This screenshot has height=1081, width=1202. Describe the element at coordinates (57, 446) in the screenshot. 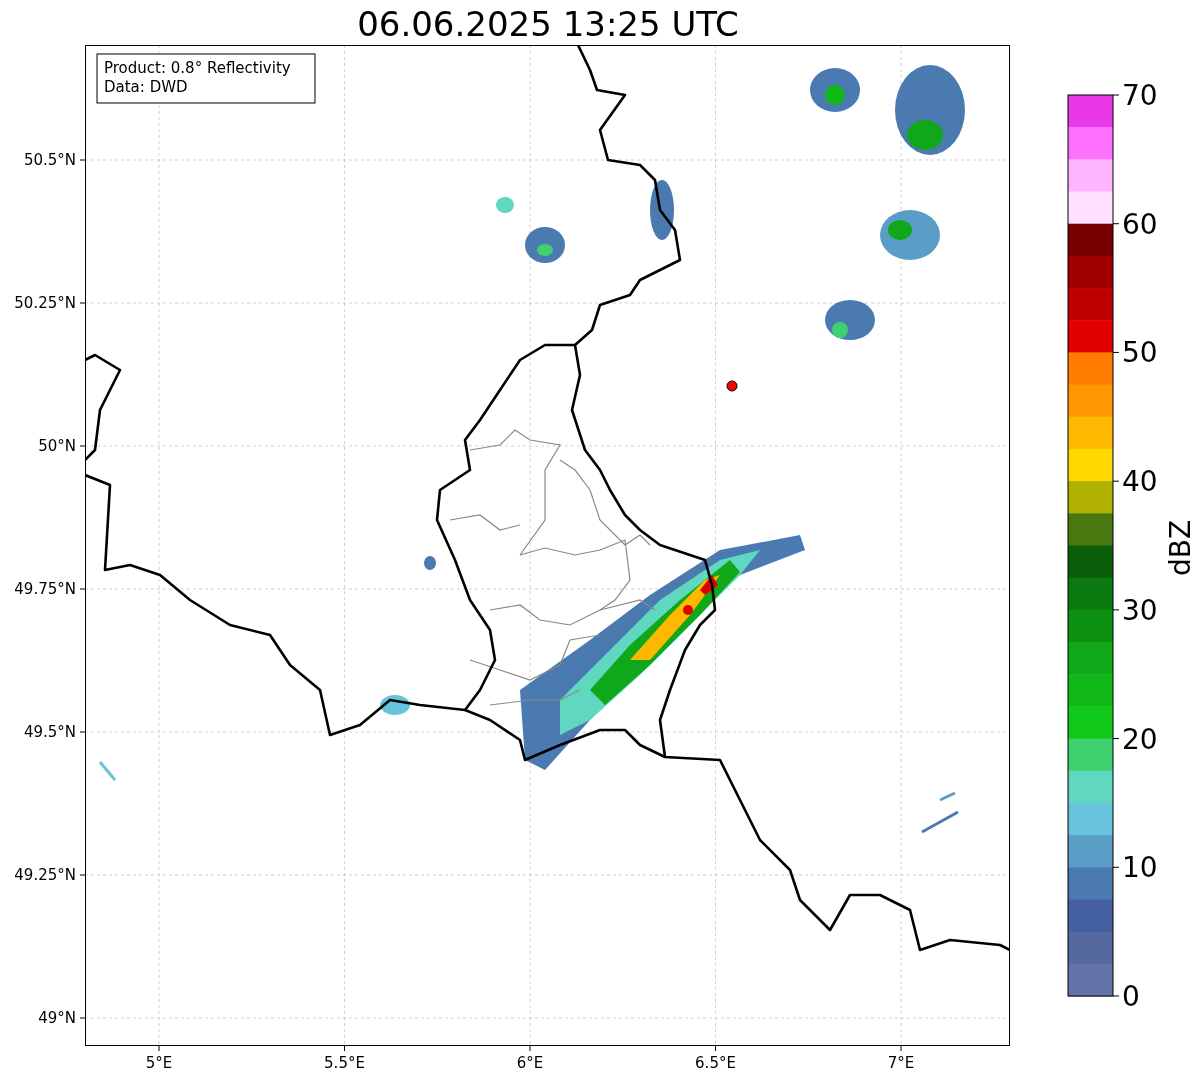

I see `latitude-label: 50°N` at that location.